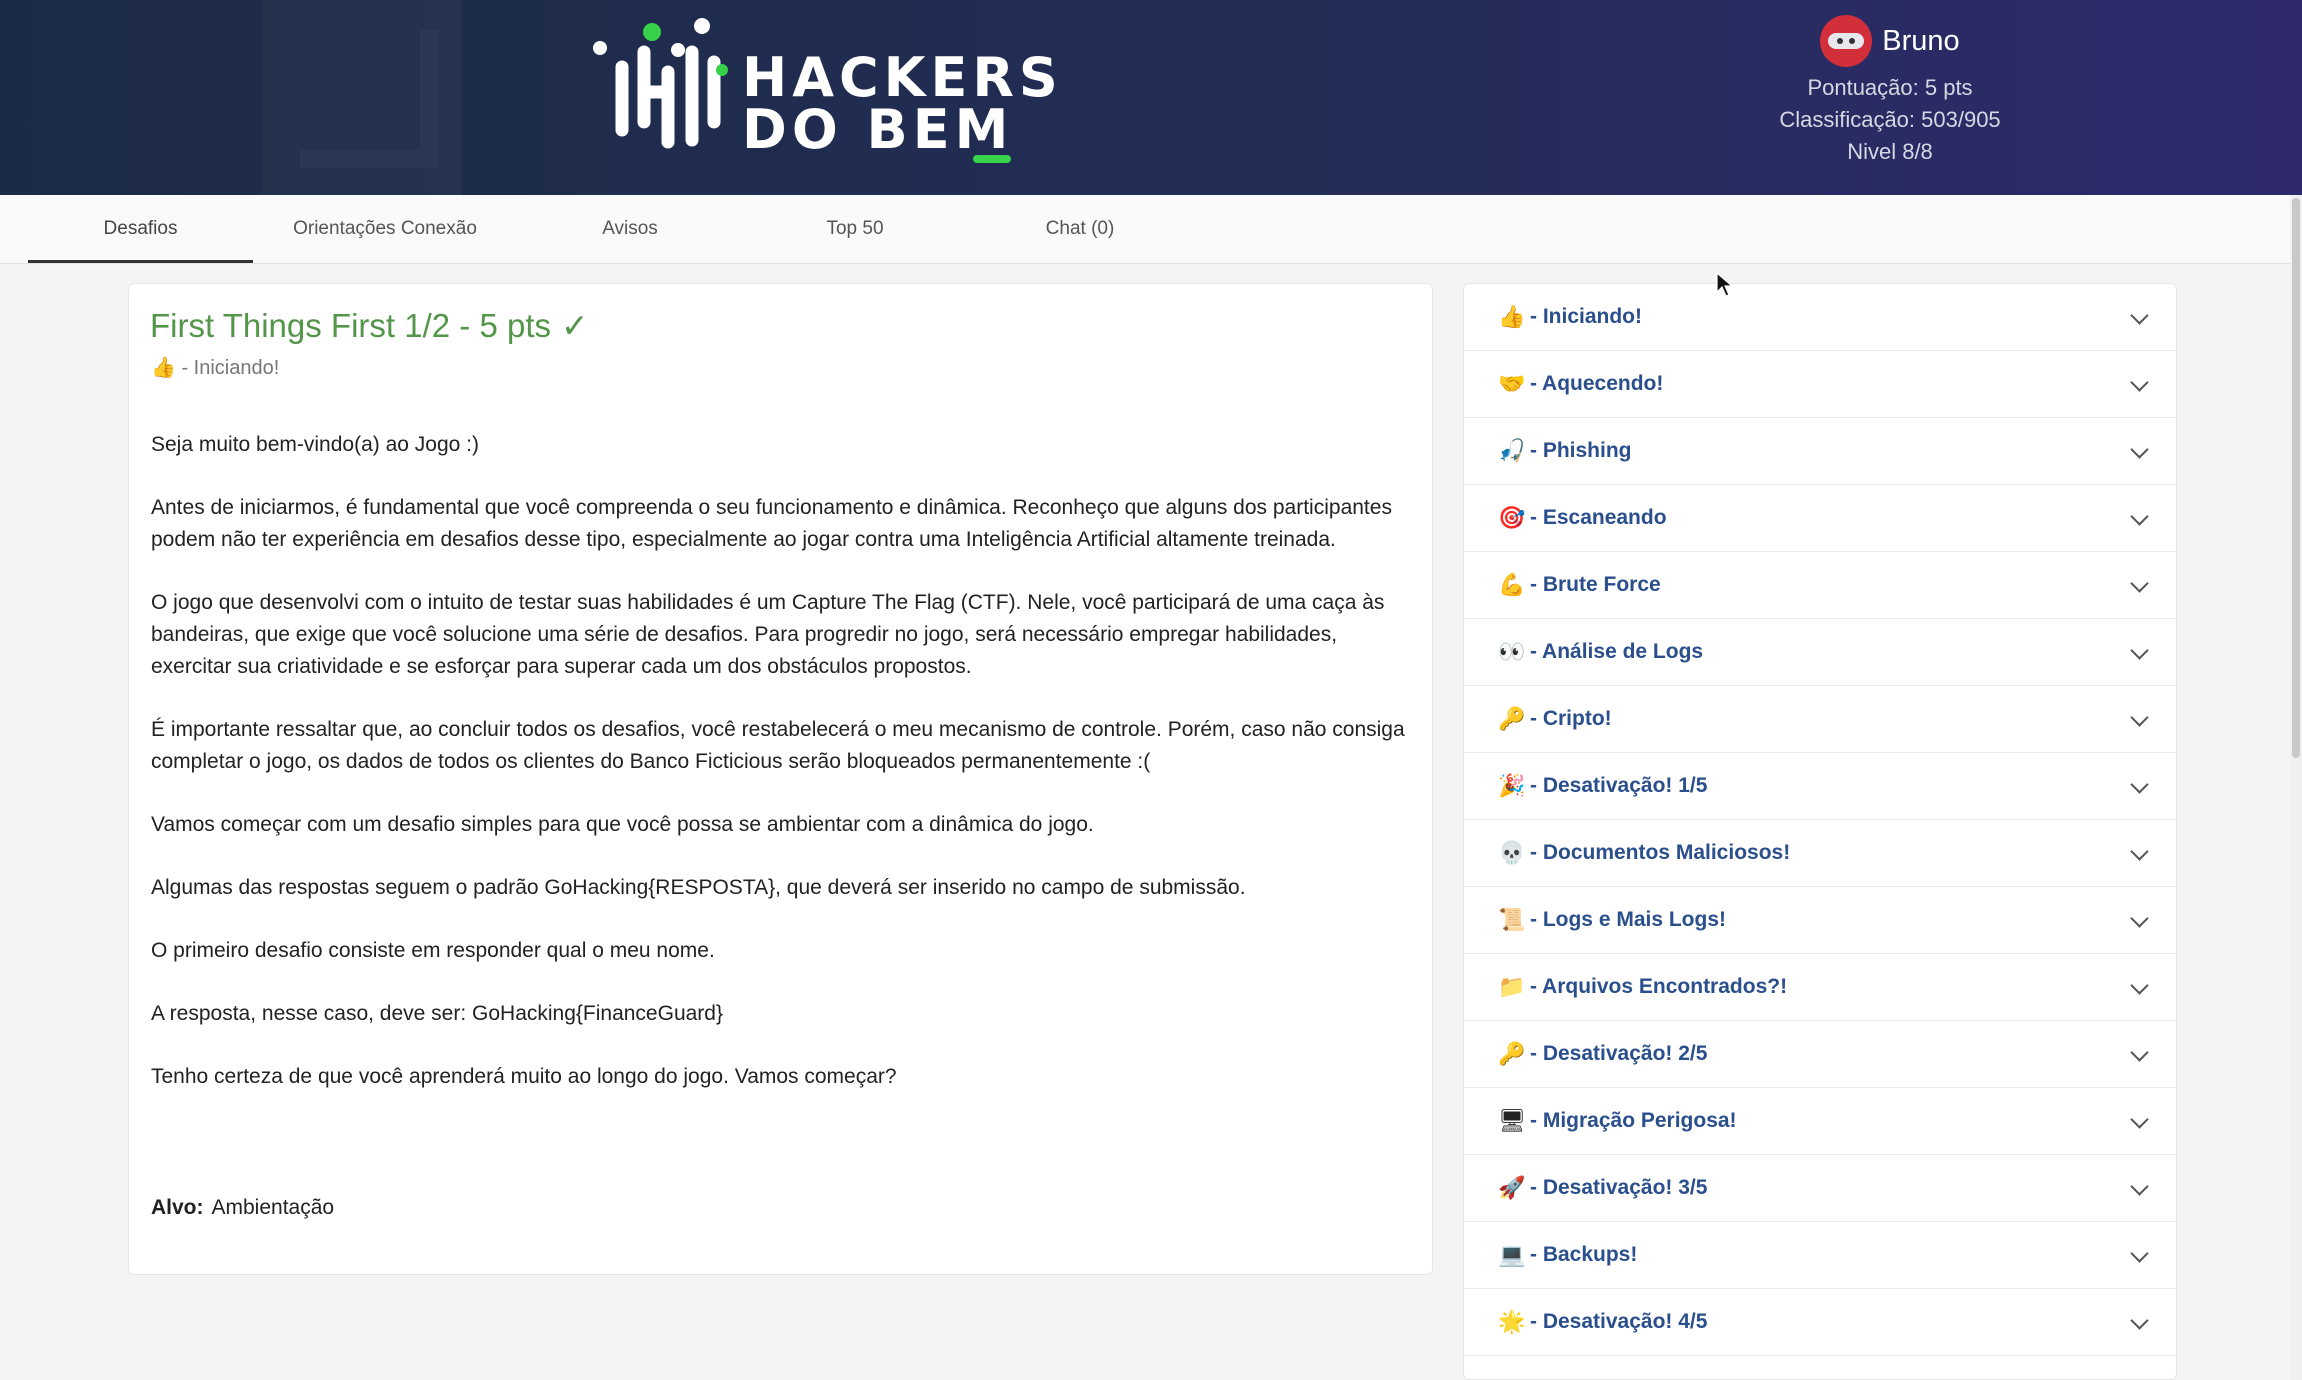 This screenshot has width=2302, height=1380. I want to click on mouse-cursor-icon, so click(1725, 284).